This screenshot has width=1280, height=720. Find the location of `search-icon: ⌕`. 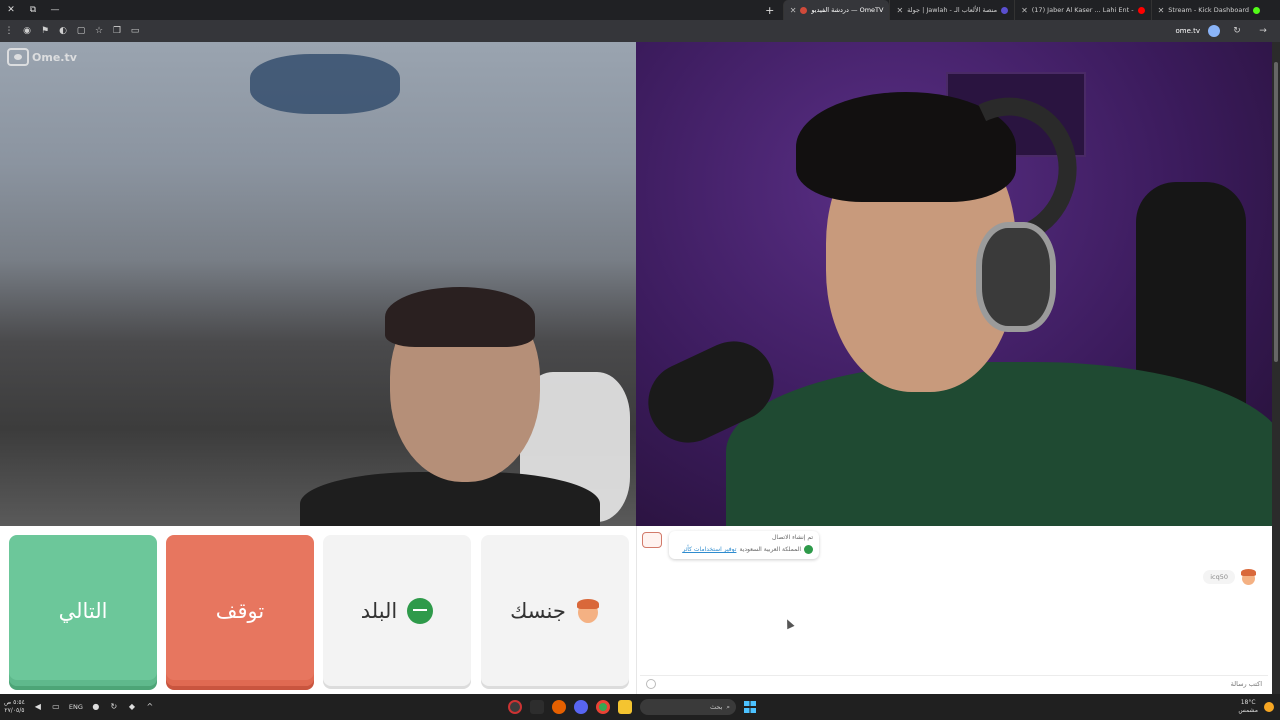

search-icon: ⌕ is located at coordinates (728, 706).